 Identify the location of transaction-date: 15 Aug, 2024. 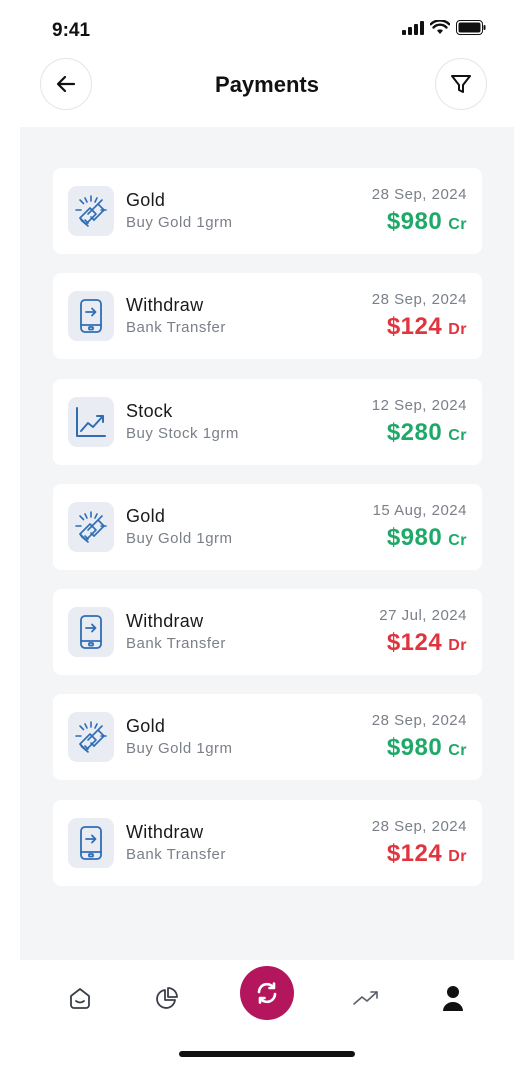
(419, 510).